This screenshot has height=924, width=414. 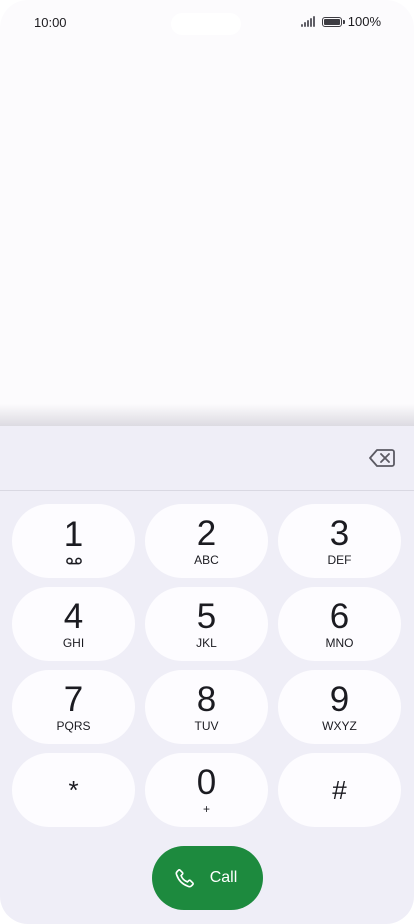 I want to click on key-digit: 1, so click(x=73, y=534).